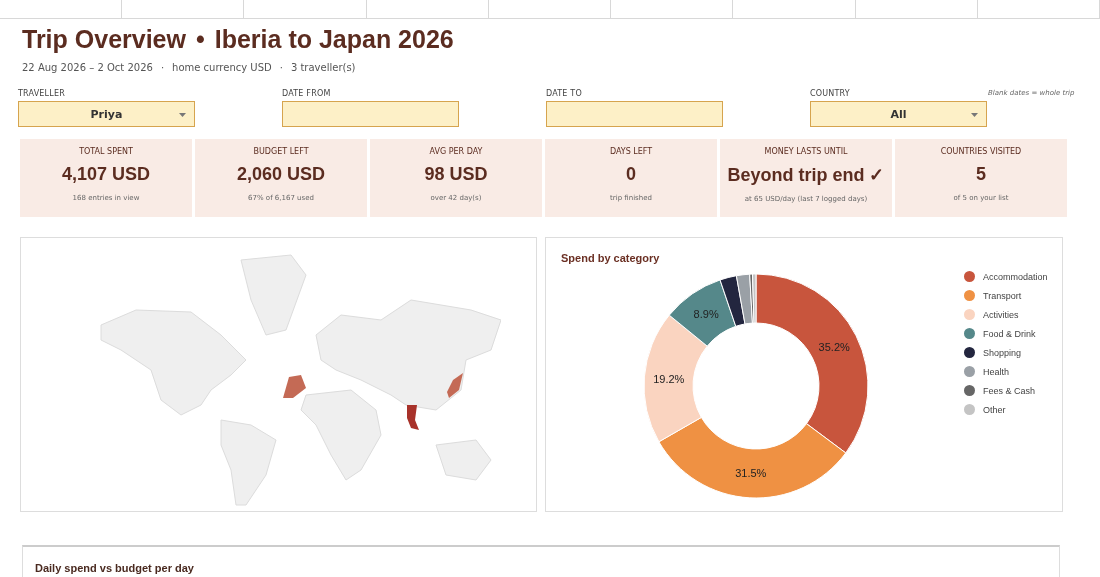 The width and height of the screenshot is (1100, 577). What do you see at coordinates (334, 39) in the screenshot?
I see `trip-name: Iberia to Japan 2026` at bounding box center [334, 39].